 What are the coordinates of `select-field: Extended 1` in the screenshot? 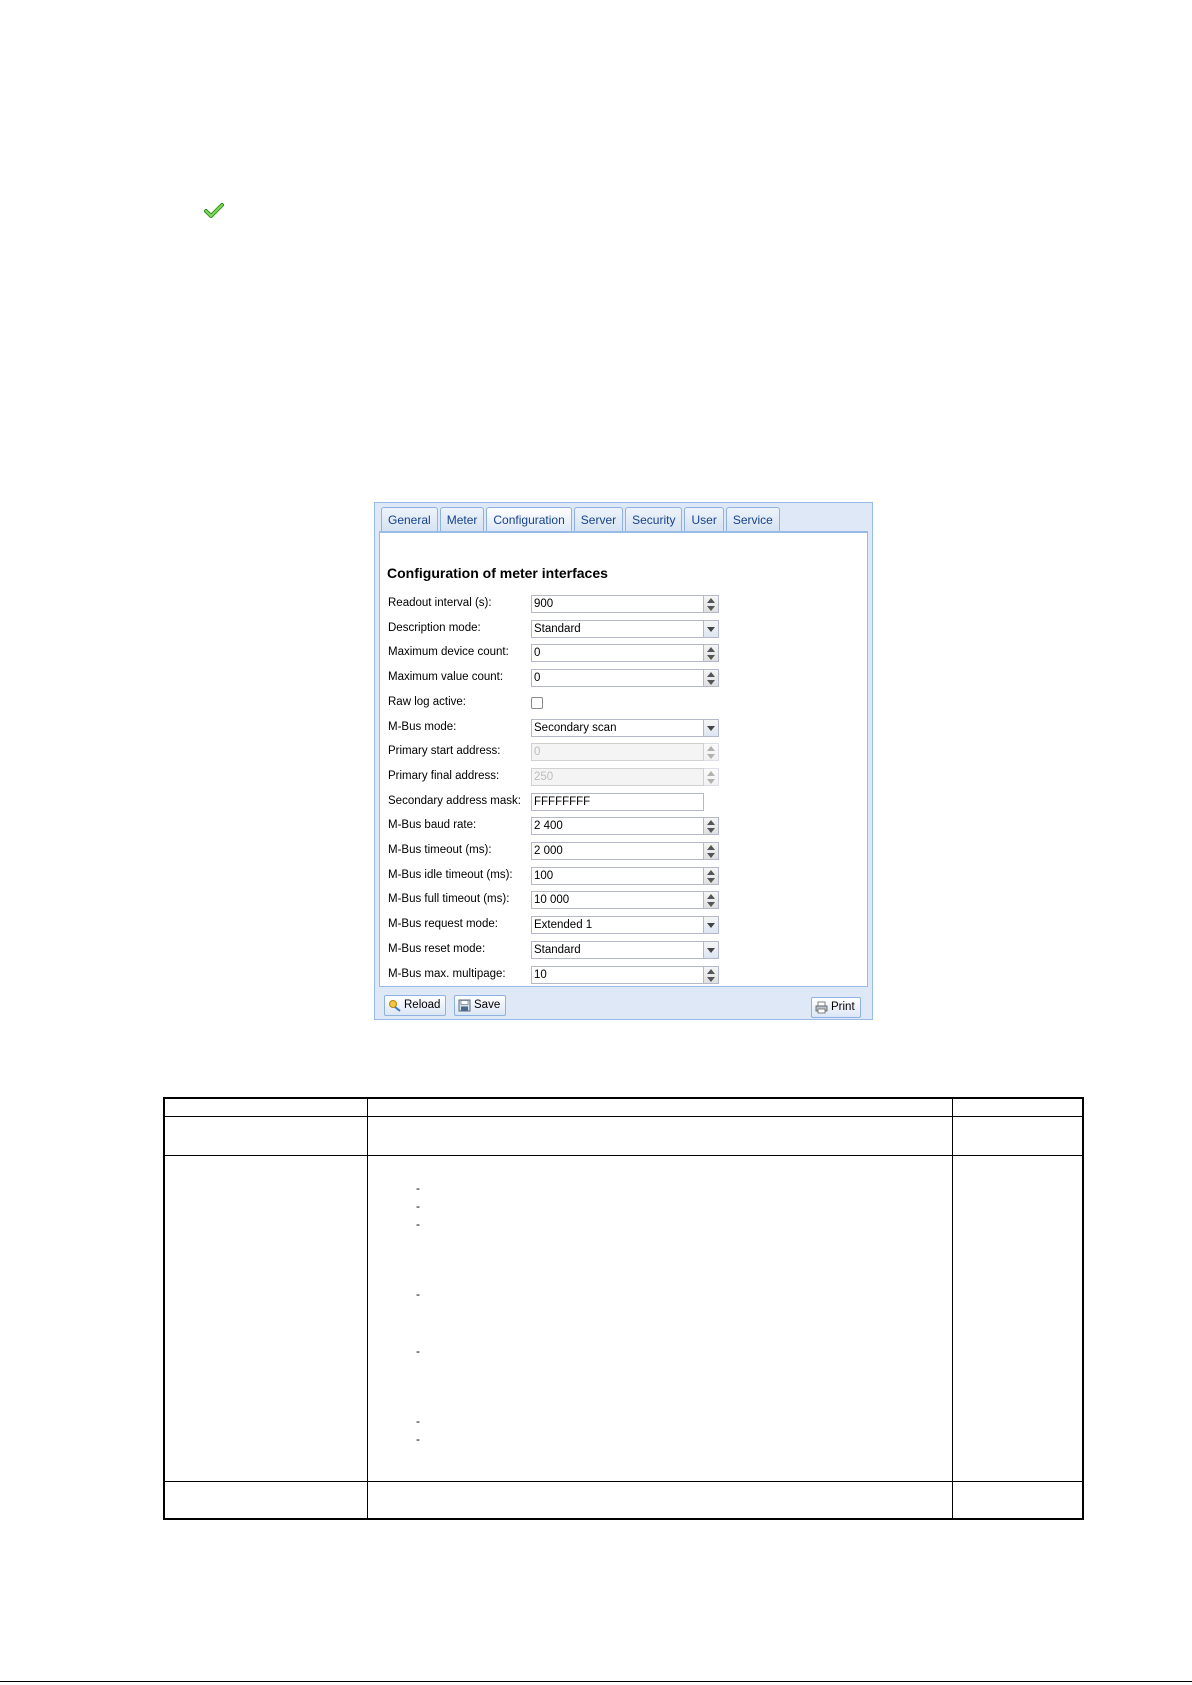 It's located at (617, 925).